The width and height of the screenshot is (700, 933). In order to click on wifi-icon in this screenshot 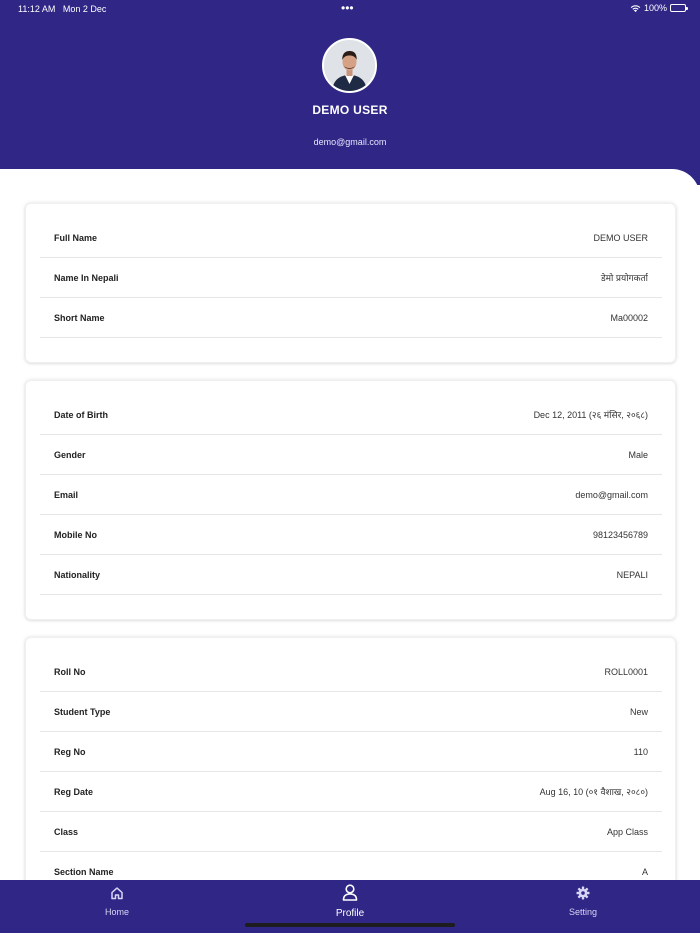, I will do `click(635, 8)`.